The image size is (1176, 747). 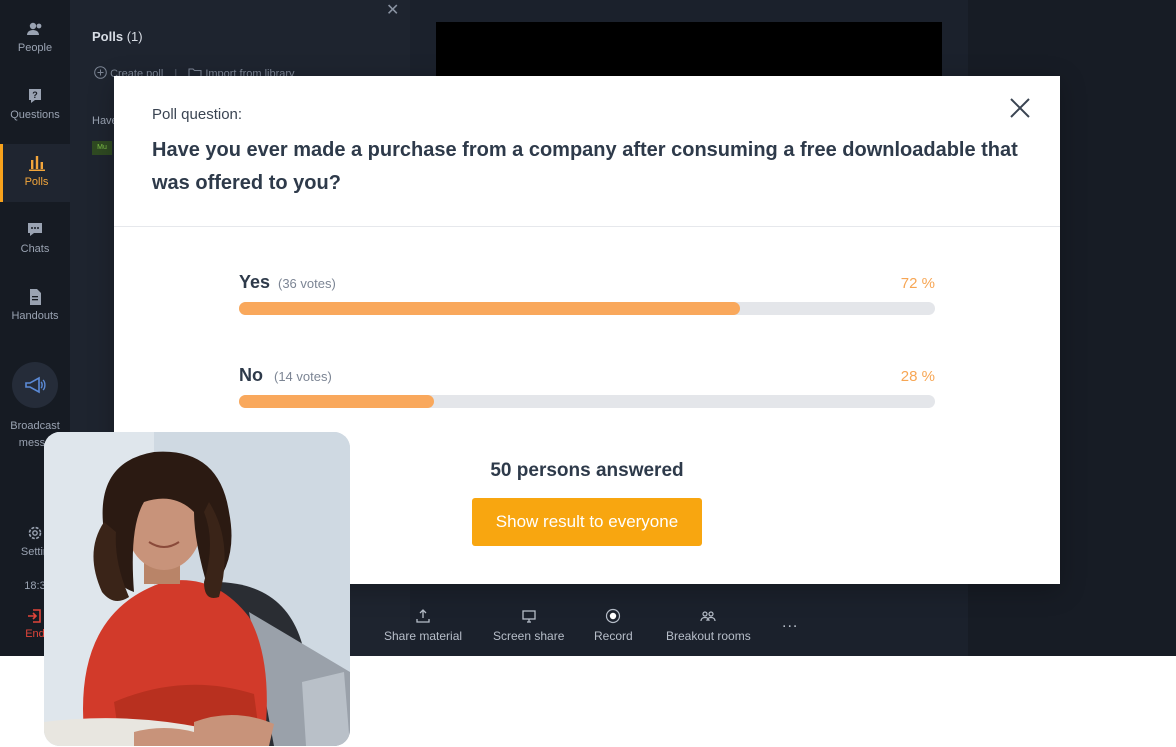 What do you see at coordinates (100, 72) in the screenshot?
I see `plus-circle-icon` at bounding box center [100, 72].